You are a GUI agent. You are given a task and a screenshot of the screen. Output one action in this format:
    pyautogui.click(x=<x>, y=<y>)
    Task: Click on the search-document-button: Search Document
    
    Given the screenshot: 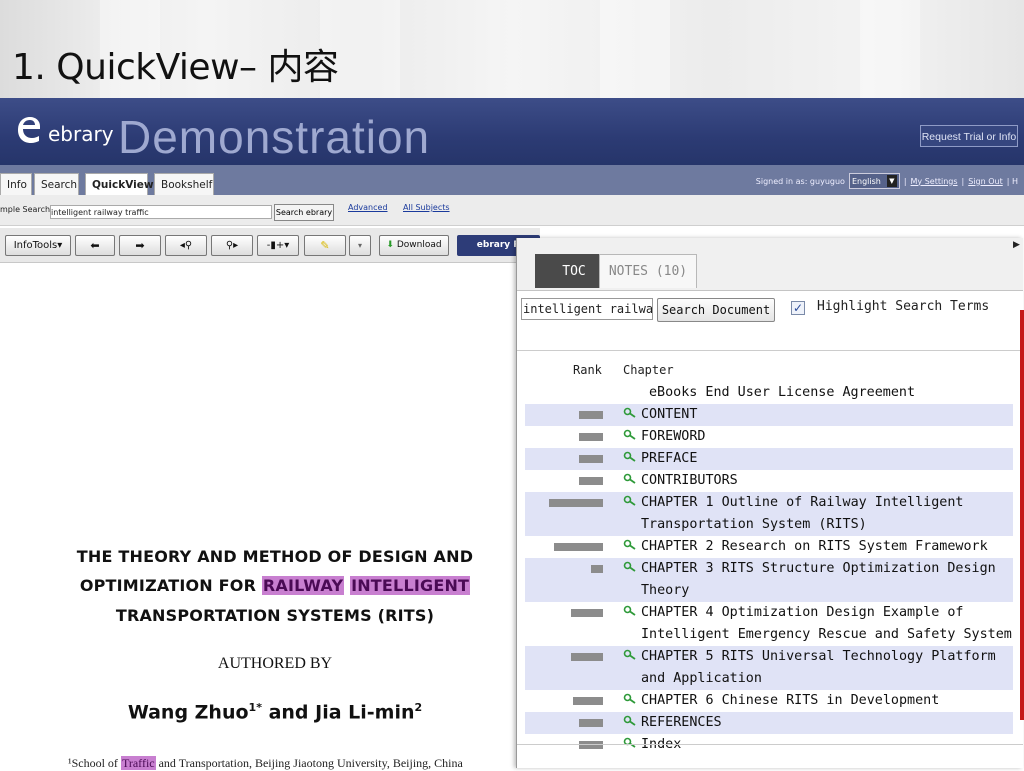 What is the action you would take?
    pyautogui.click(x=716, y=310)
    